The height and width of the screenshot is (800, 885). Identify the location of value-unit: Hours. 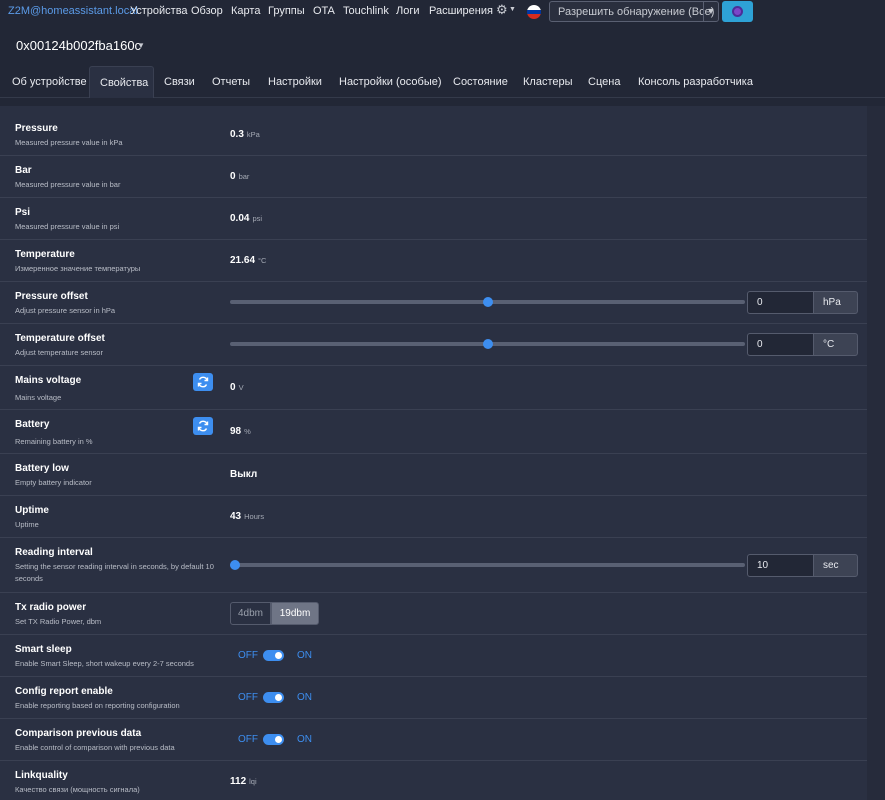
(254, 516).